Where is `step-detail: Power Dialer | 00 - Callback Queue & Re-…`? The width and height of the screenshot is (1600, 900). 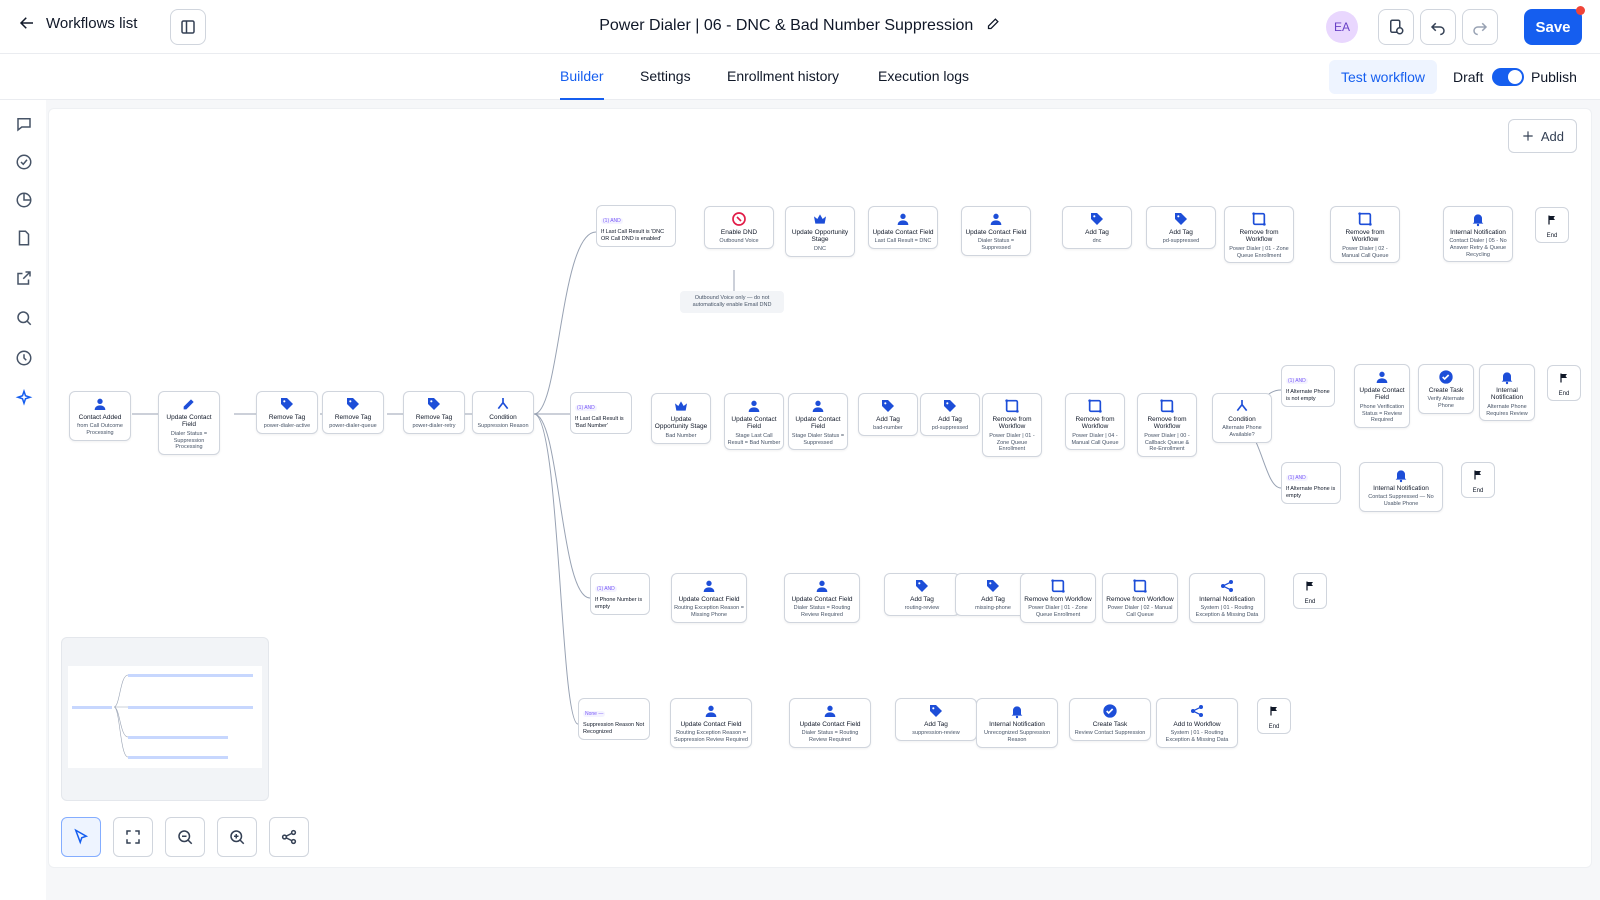 step-detail: Power Dialer | 00 - Callback Queue & Re-… is located at coordinates (1167, 442).